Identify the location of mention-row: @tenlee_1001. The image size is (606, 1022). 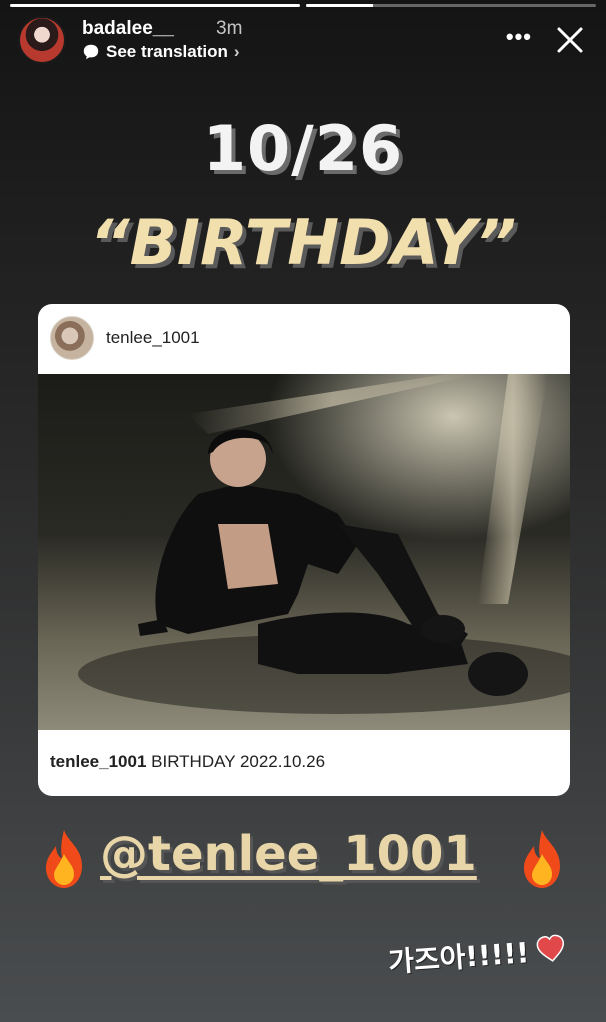
(303, 859).